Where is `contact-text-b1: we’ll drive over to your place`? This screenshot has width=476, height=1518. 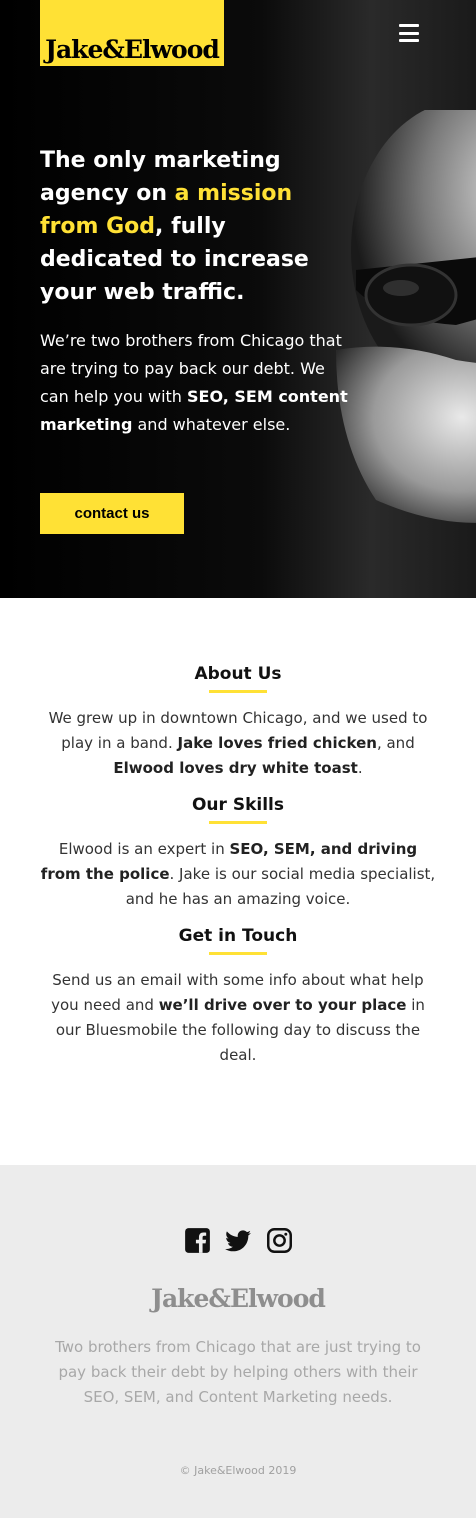 contact-text-b1: we’ll drive over to your place is located at coordinates (282, 1005).